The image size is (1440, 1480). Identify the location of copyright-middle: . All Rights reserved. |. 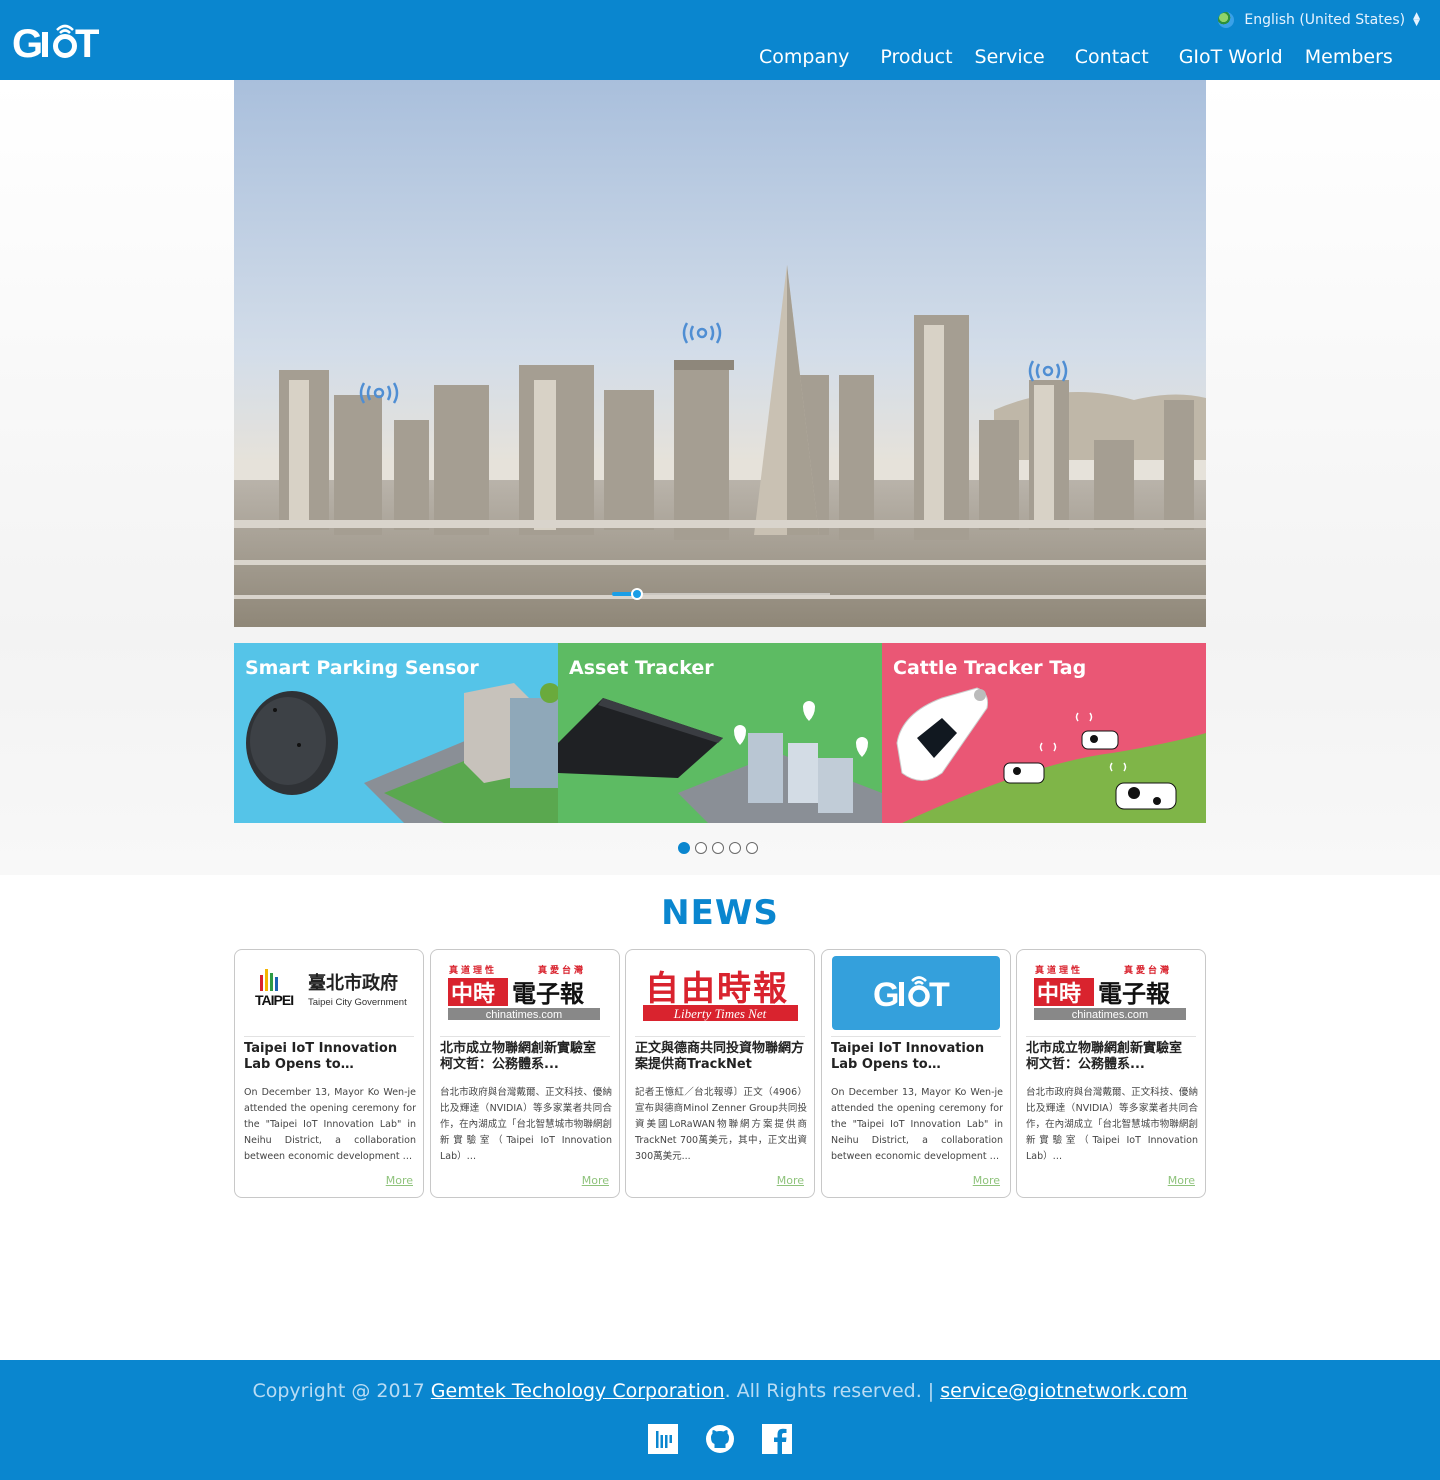
(832, 1391).